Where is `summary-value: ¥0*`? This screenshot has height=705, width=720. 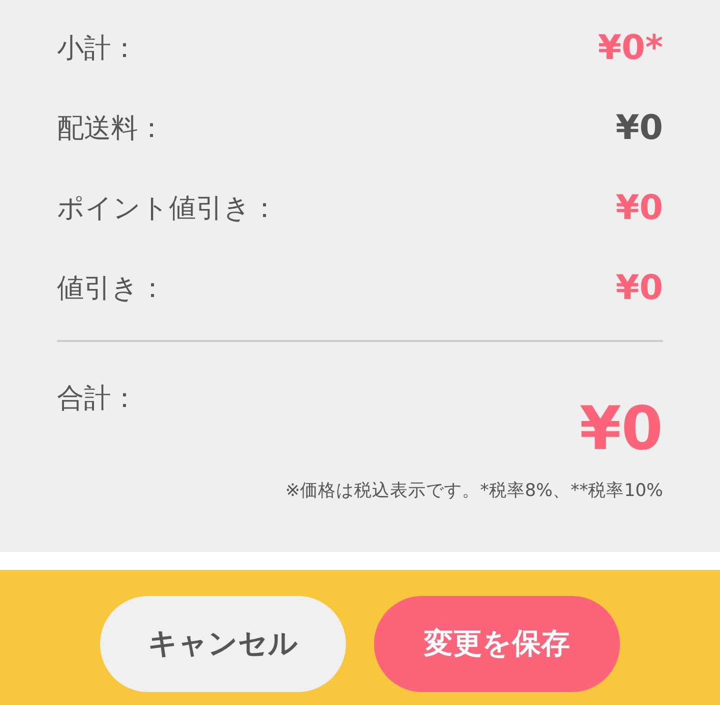
summary-value: ¥0* is located at coordinates (630, 48).